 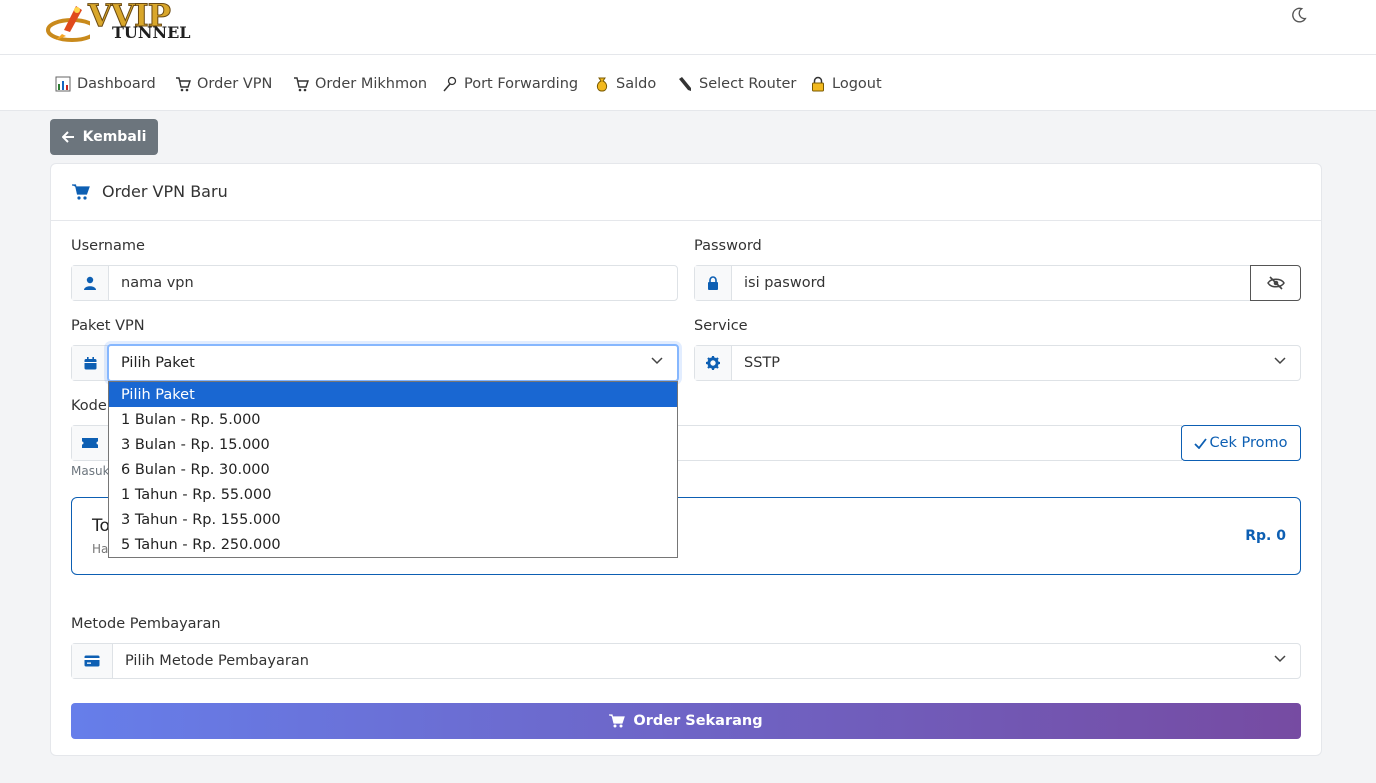 I want to click on nav-order-vpn: Order VPN, so click(x=223, y=84).